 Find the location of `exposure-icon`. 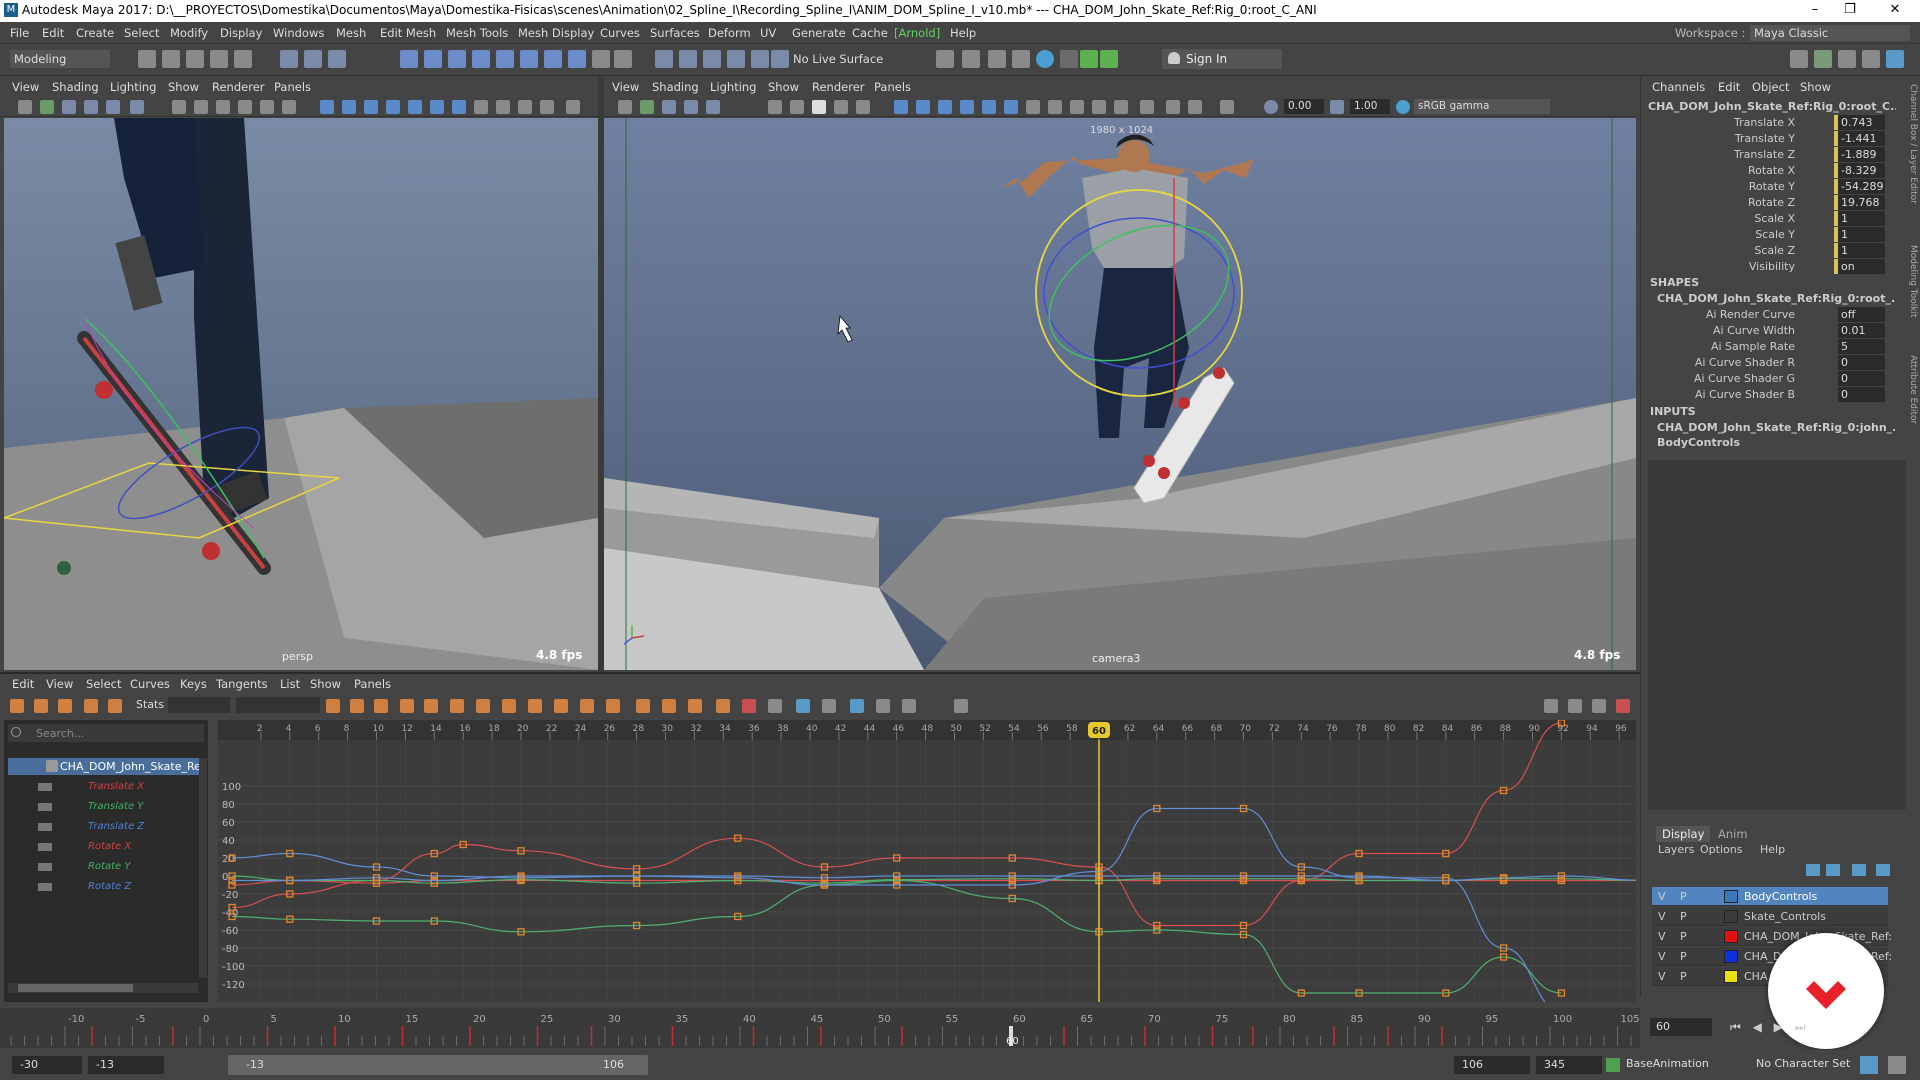

exposure-icon is located at coordinates (1271, 107).